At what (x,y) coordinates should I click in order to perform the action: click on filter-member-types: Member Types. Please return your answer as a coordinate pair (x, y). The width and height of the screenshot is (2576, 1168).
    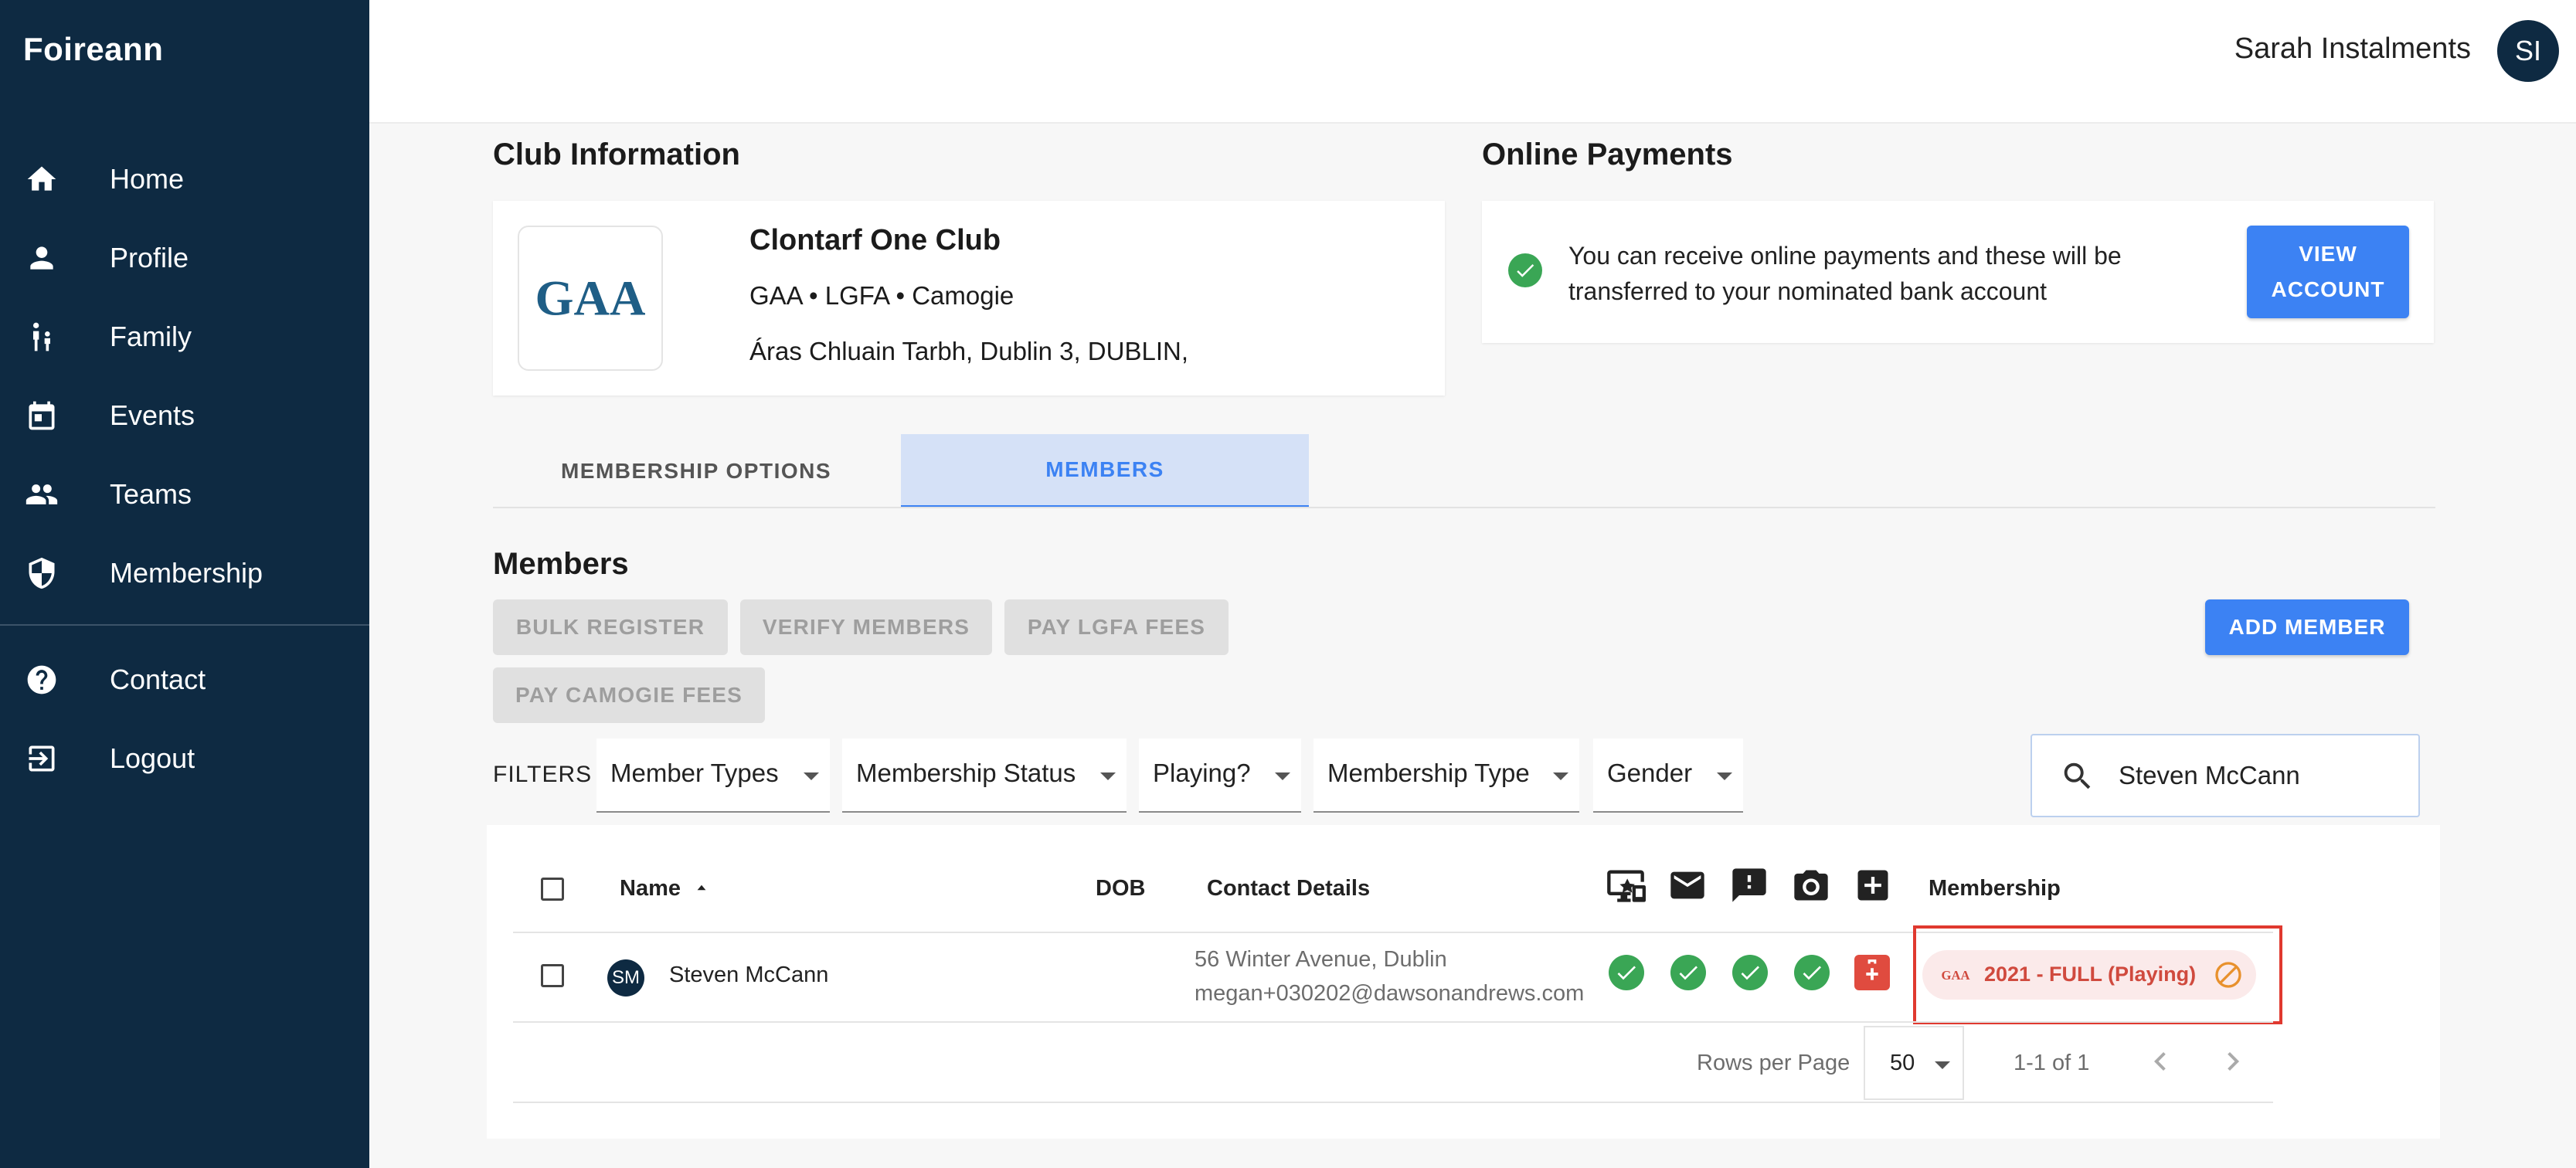
    Looking at the image, I should click on (713, 775).